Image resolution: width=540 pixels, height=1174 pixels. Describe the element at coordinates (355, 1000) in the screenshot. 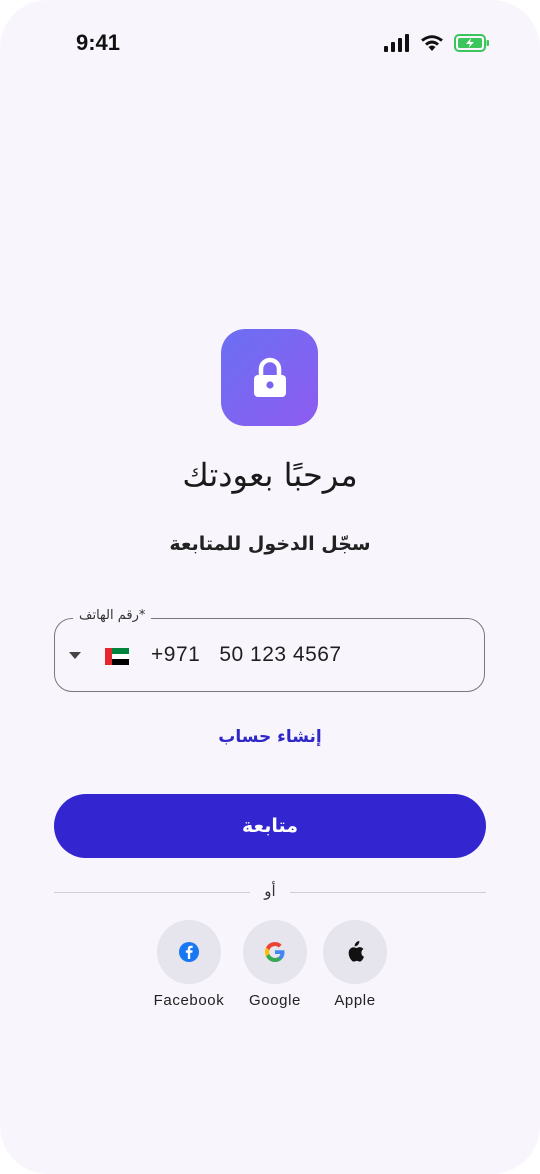

I see `apple-label: Apple` at that location.